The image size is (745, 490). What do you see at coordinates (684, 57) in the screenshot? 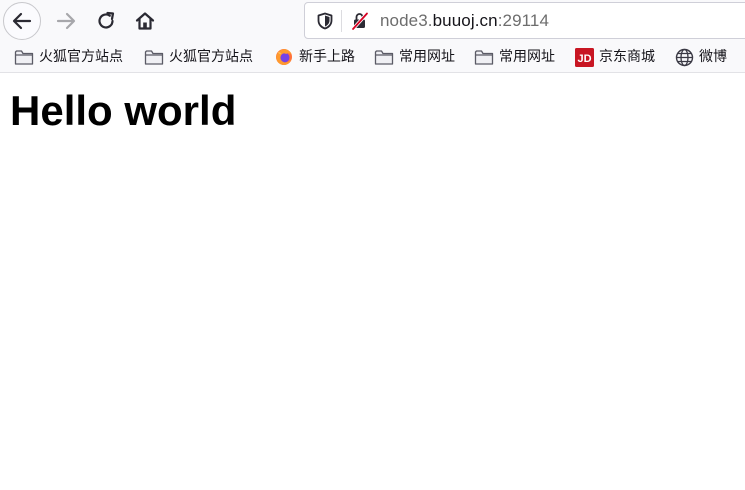
I see `globe-icon` at bounding box center [684, 57].